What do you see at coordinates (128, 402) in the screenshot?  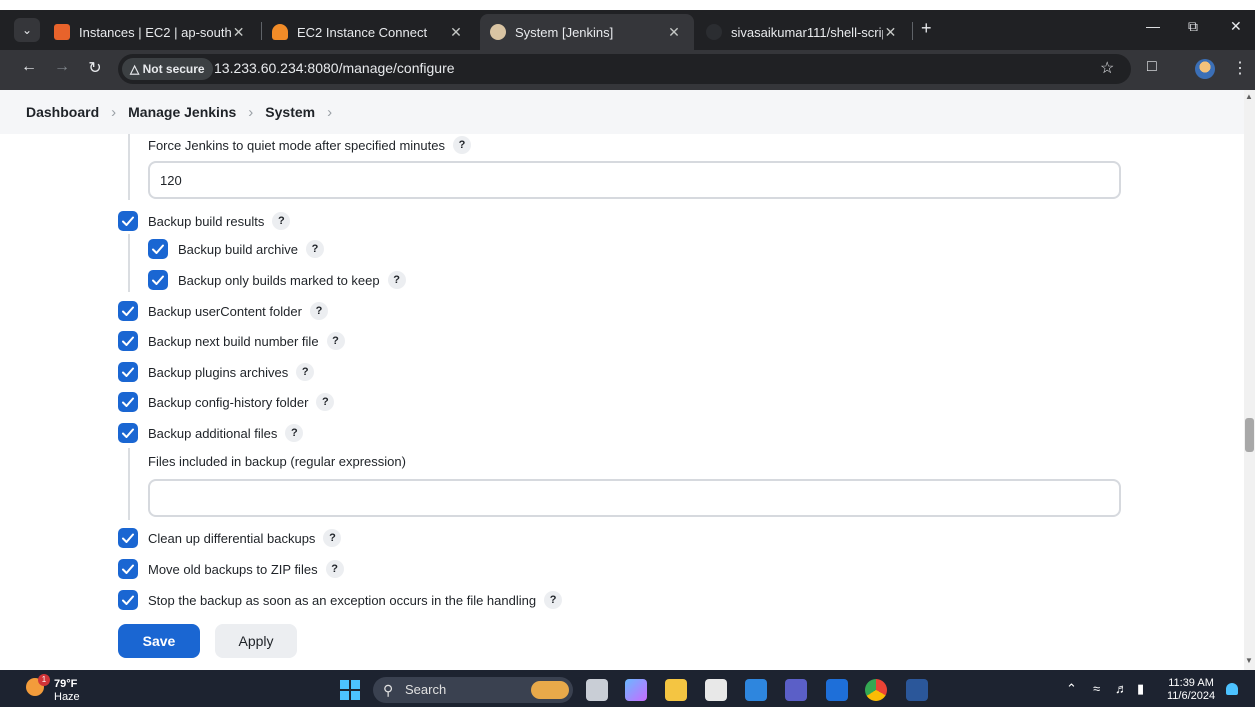 I see `backup-config-history-checkbox` at bounding box center [128, 402].